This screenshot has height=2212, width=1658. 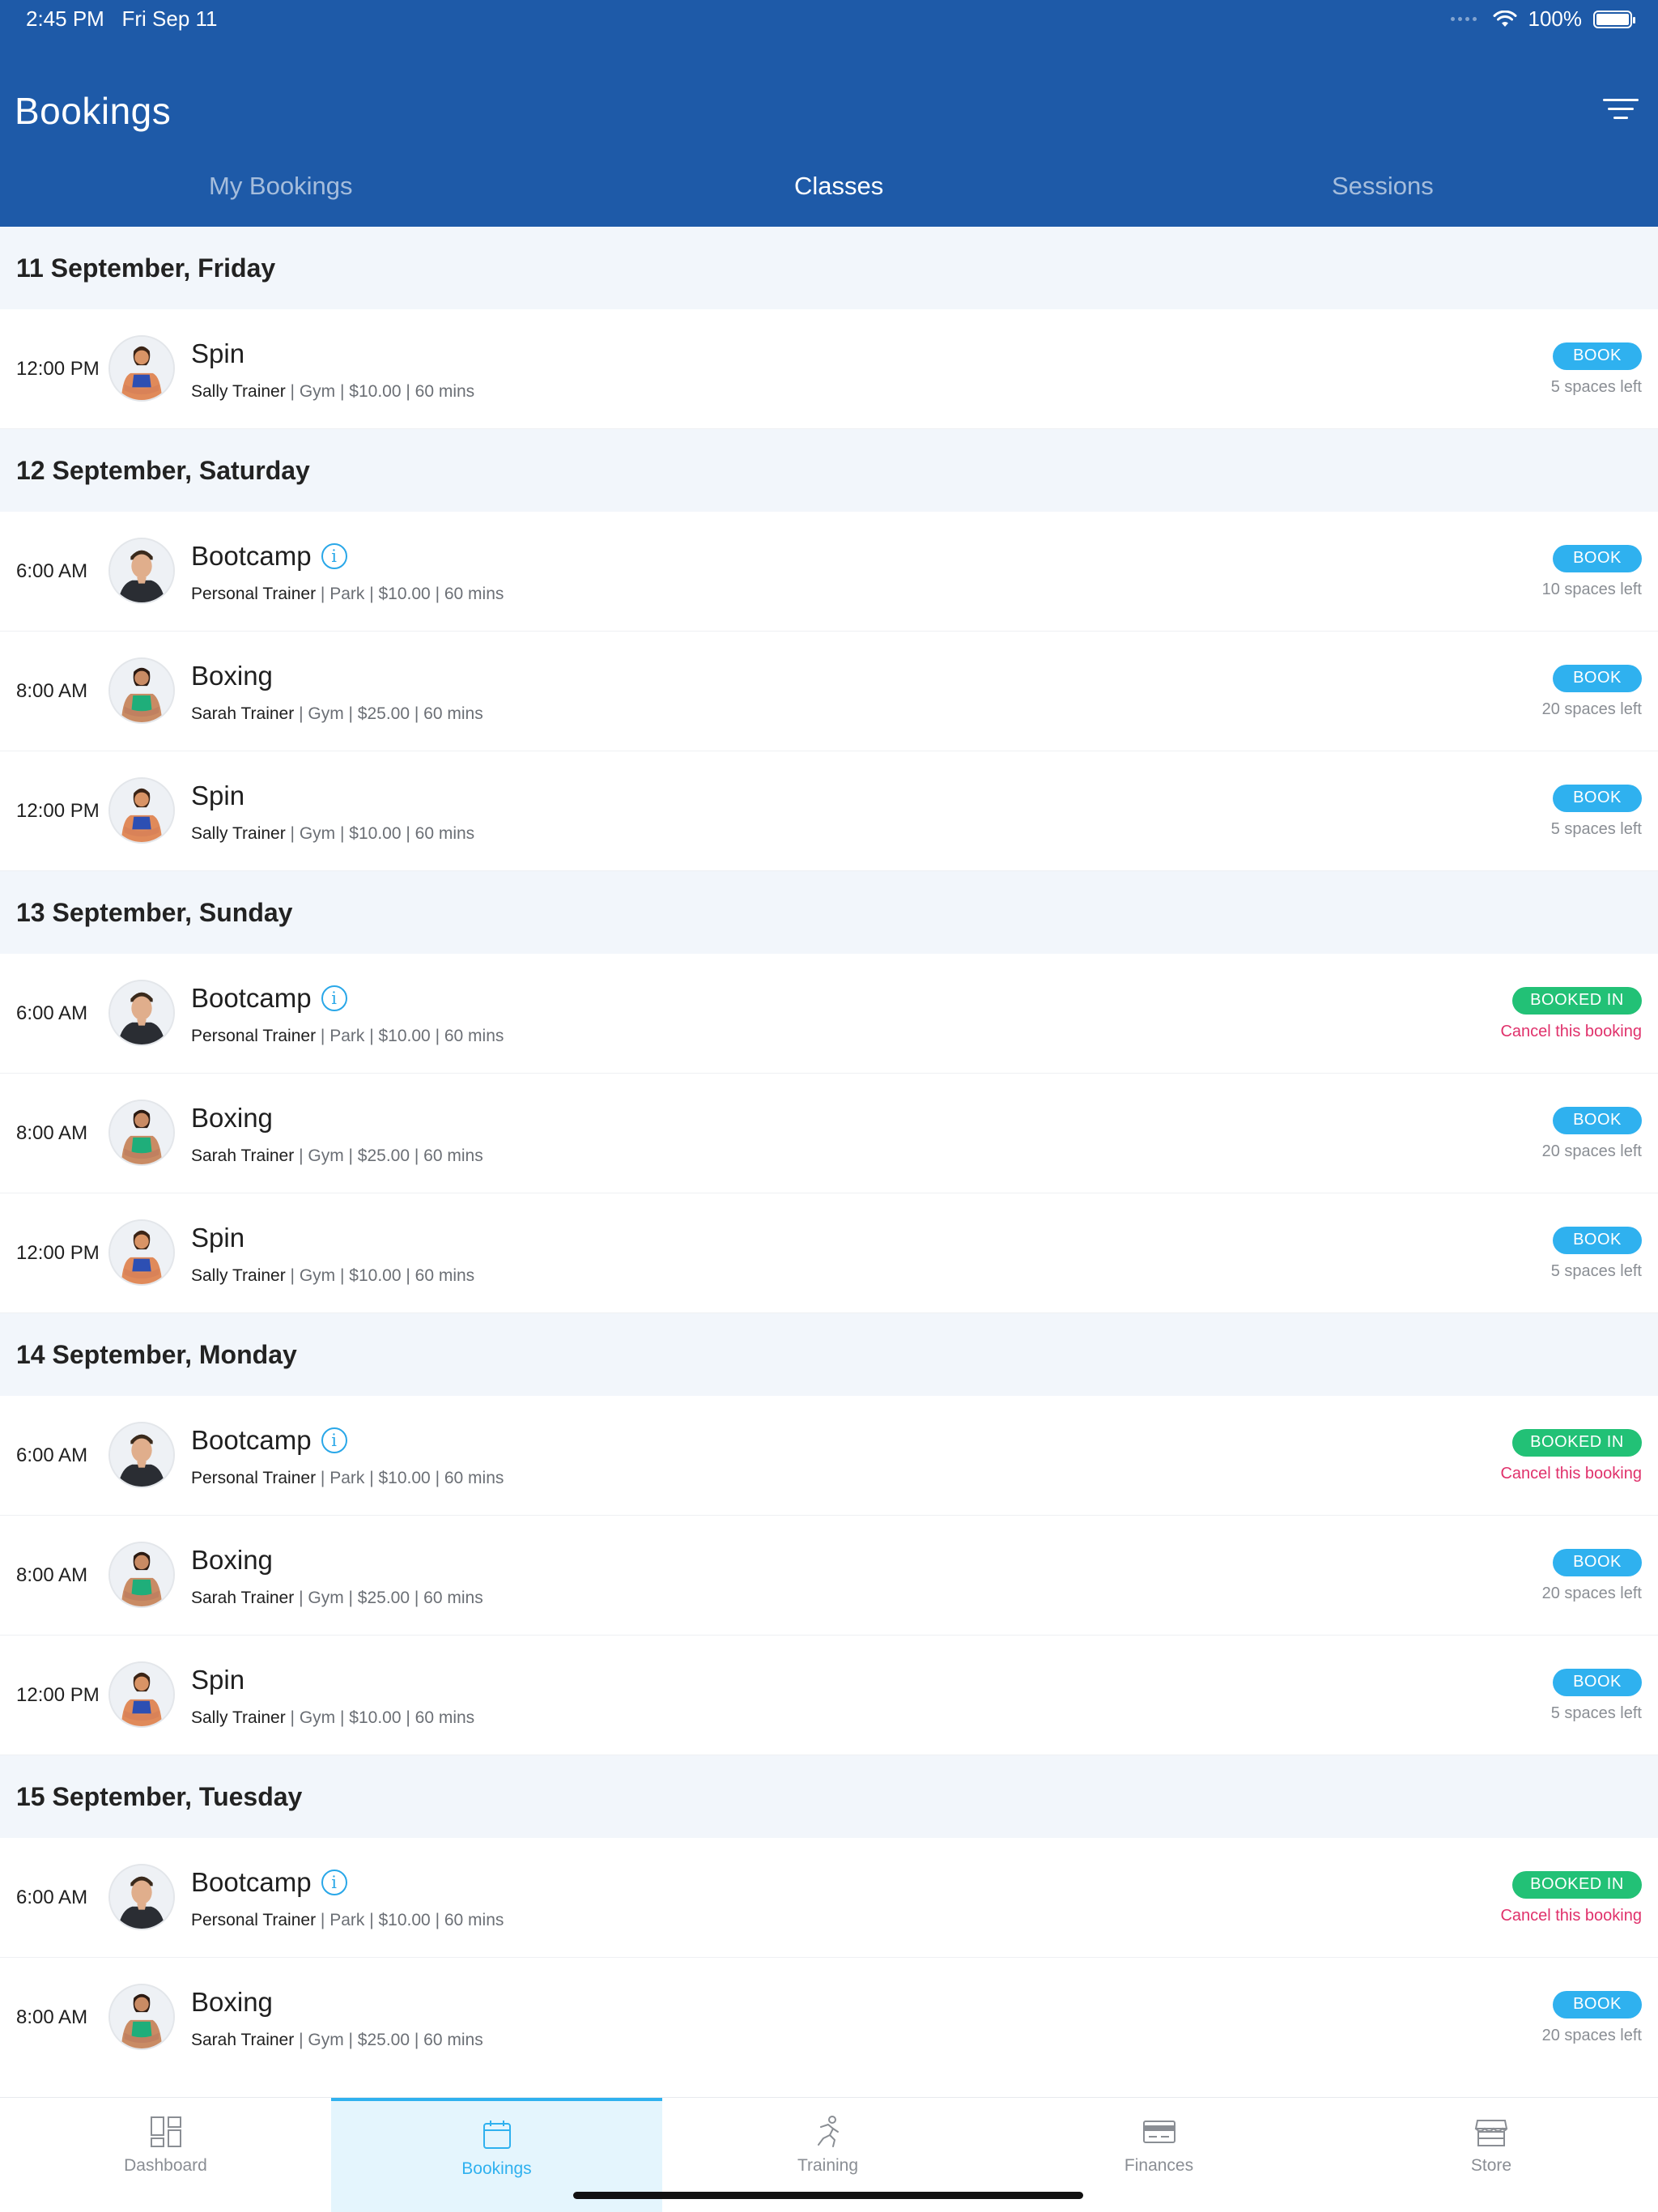 What do you see at coordinates (1383, 186) in the screenshot?
I see `tab-sessions: Sessions` at bounding box center [1383, 186].